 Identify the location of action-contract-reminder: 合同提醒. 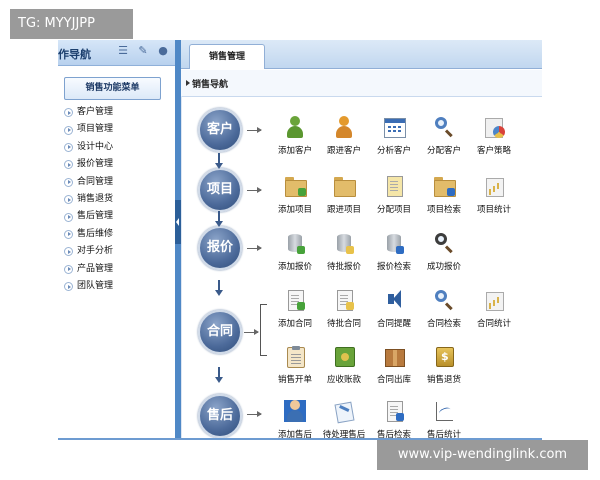
(394, 309).